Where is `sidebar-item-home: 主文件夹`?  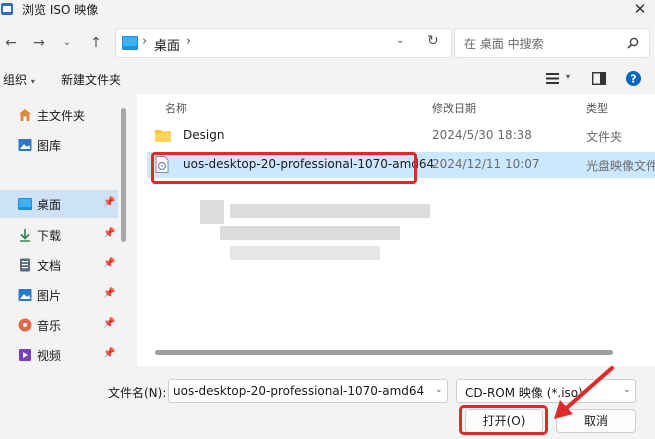
sidebar-item-home: 主文件夹 is located at coordinates (59, 115).